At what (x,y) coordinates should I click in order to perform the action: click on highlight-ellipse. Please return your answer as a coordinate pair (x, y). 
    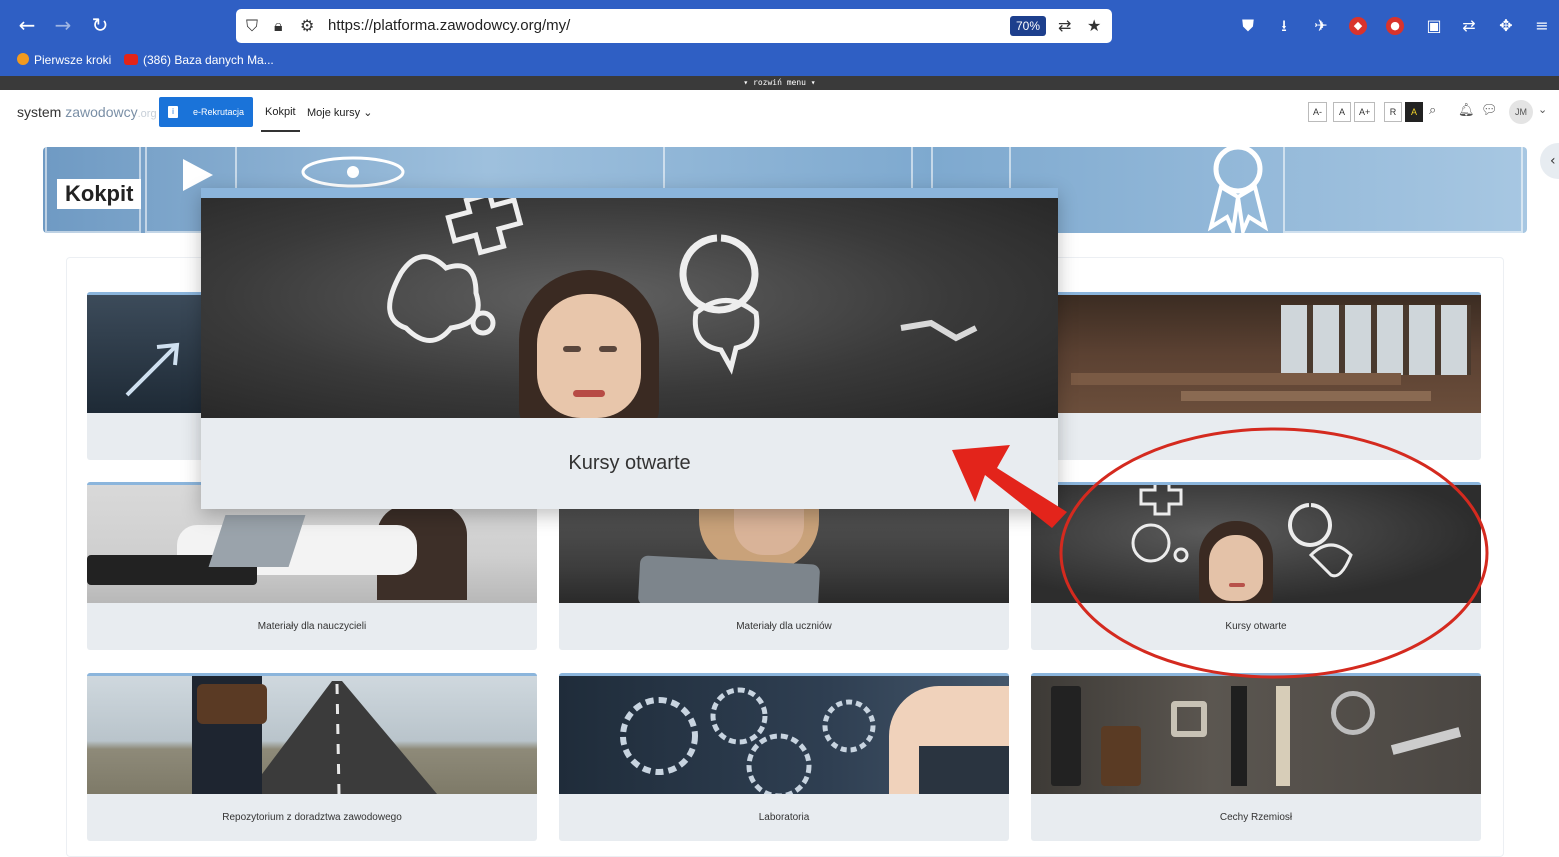
    Looking at the image, I should click on (1274, 553).